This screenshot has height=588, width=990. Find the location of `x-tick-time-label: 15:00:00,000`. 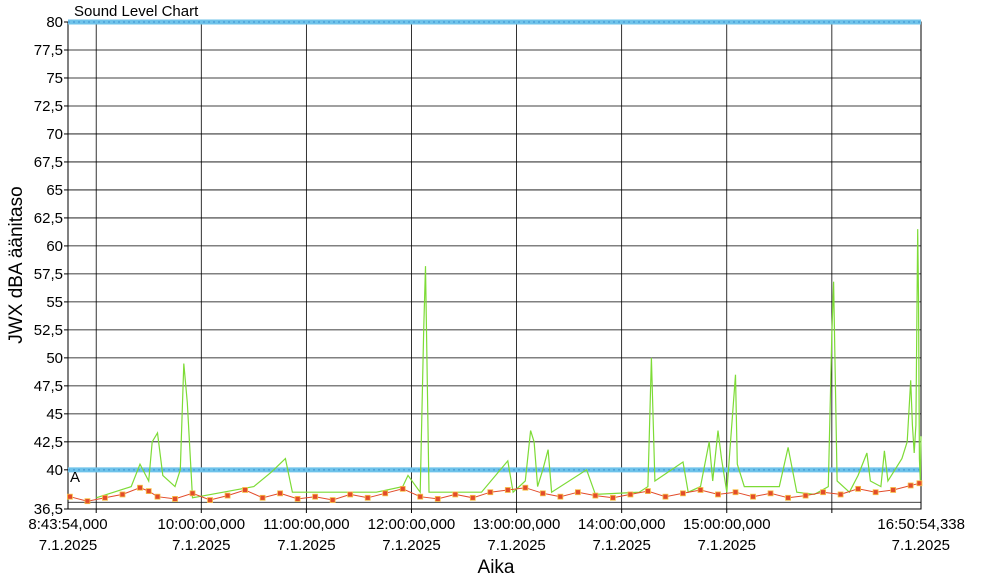

x-tick-time-label: 15:00:00,000 is located at coordinates (727, 524).